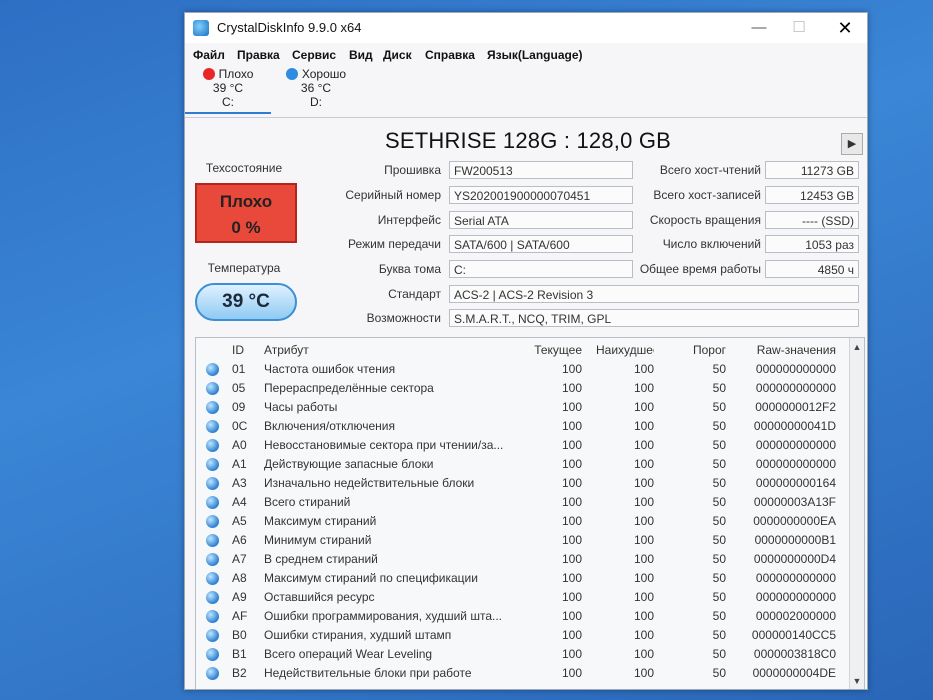  I want to click on minimize-button: —, so click(759, 28).